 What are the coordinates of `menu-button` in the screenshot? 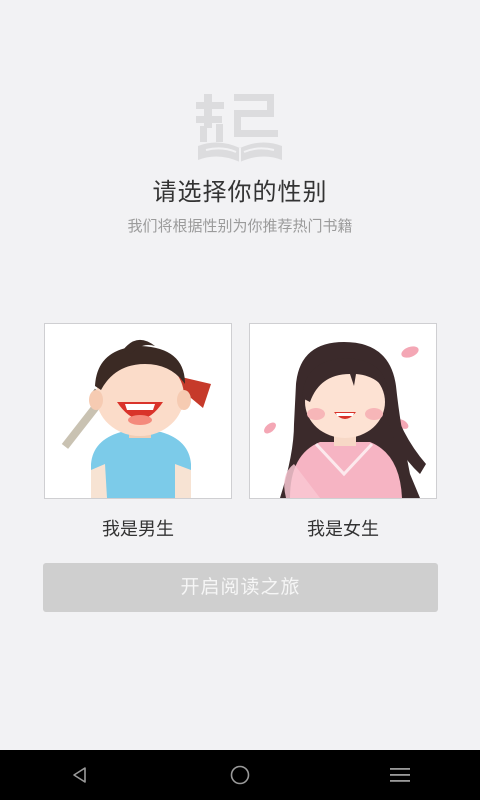 It's located at (400, 775).